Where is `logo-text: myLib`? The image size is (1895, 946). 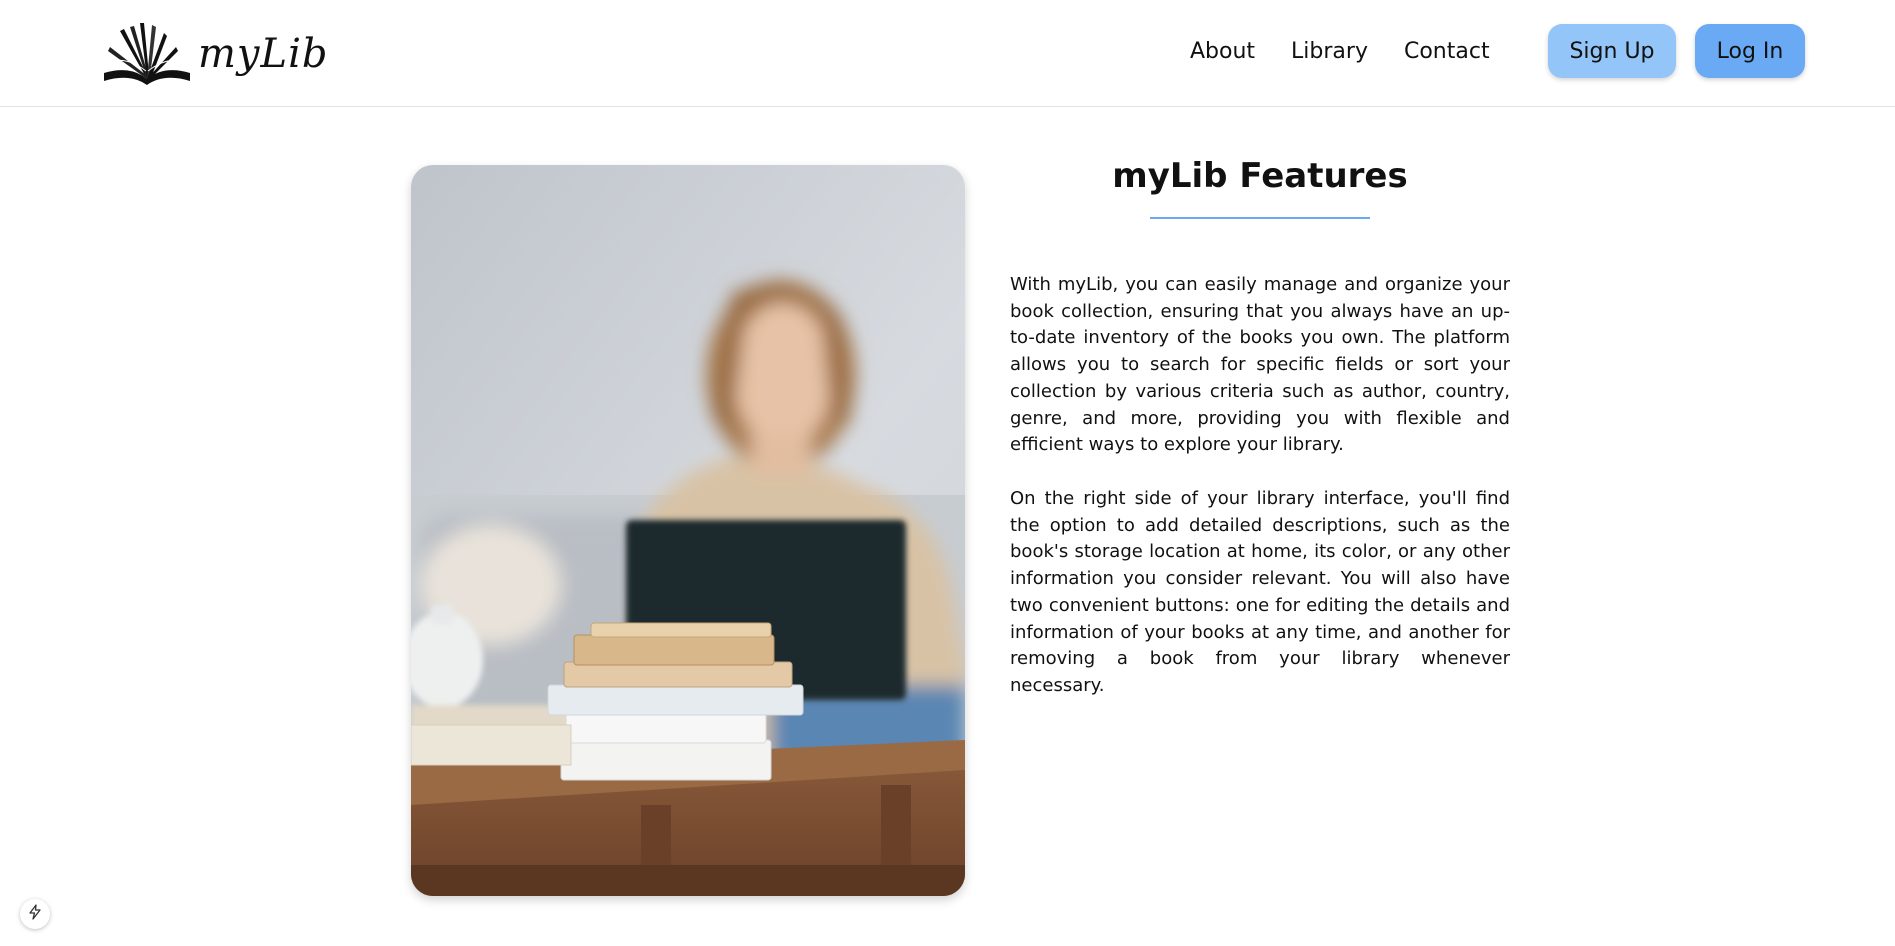
logo-text: myLib is located at coordinates (263, 54).